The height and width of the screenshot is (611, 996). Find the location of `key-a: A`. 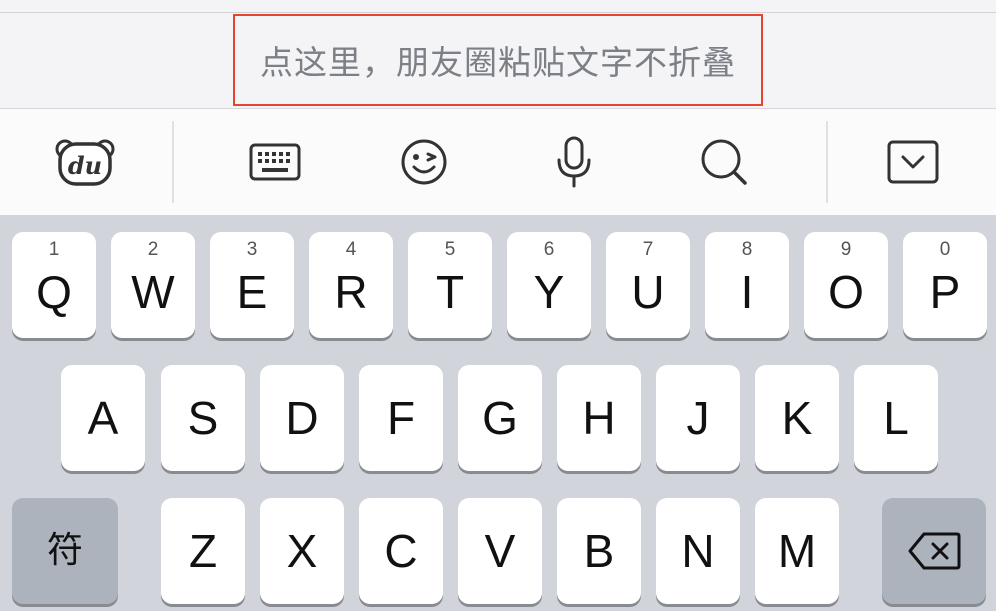

key-a: A is located at coordinates (103, 418).